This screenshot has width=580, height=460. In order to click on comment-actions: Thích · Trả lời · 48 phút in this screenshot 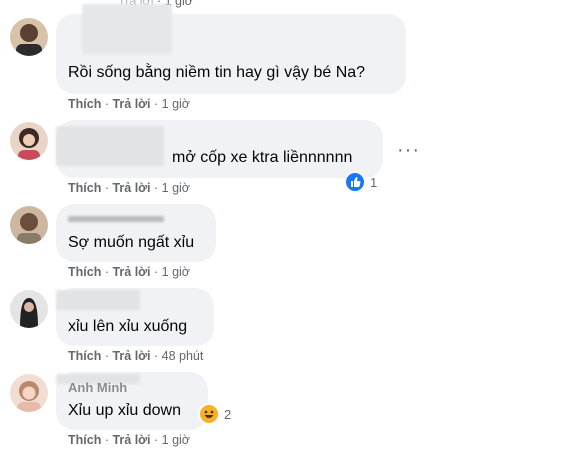, I will do `click(136, 356)`.